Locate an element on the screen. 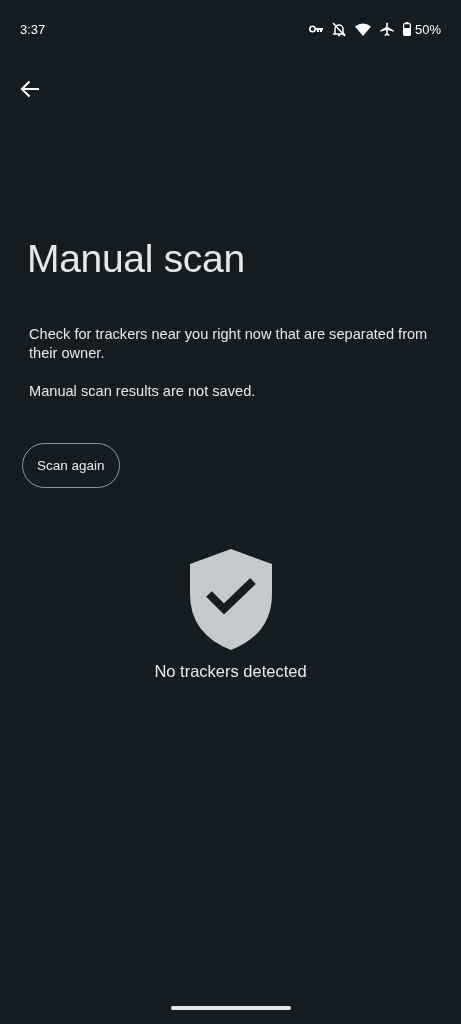 This screenshot has width=461, height=1024. description-text: Manual scan results are not saved. is located at coordinates (143, 391).